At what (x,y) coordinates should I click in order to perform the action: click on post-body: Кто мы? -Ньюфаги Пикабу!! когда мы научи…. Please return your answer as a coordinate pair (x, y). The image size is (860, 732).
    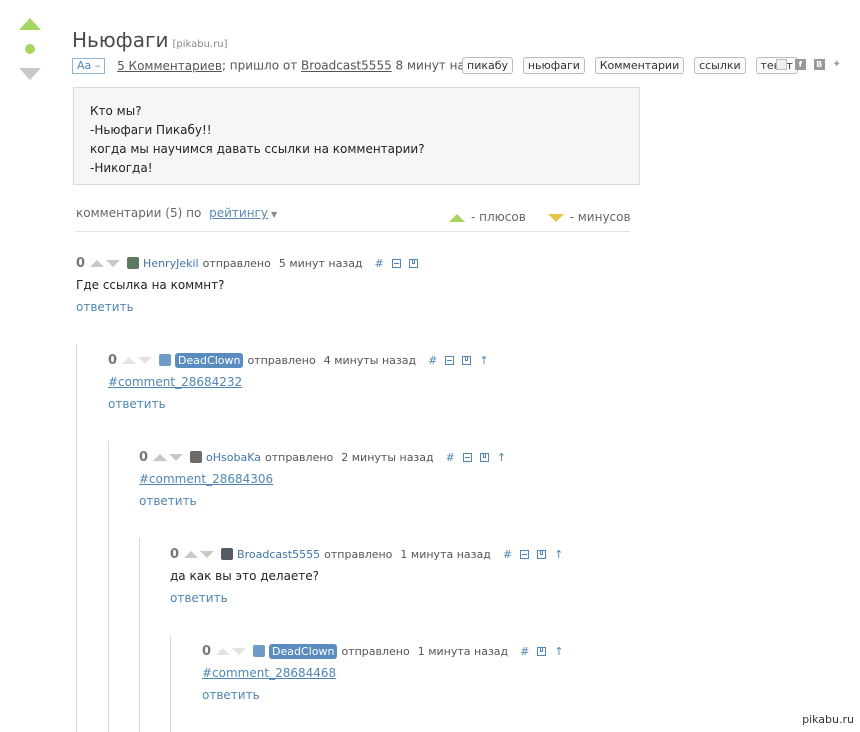
    Looking at the image, I should click on (356, 136).